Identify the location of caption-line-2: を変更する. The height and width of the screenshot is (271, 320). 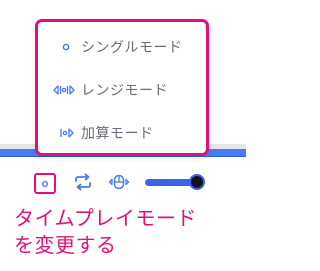
(65, 245).